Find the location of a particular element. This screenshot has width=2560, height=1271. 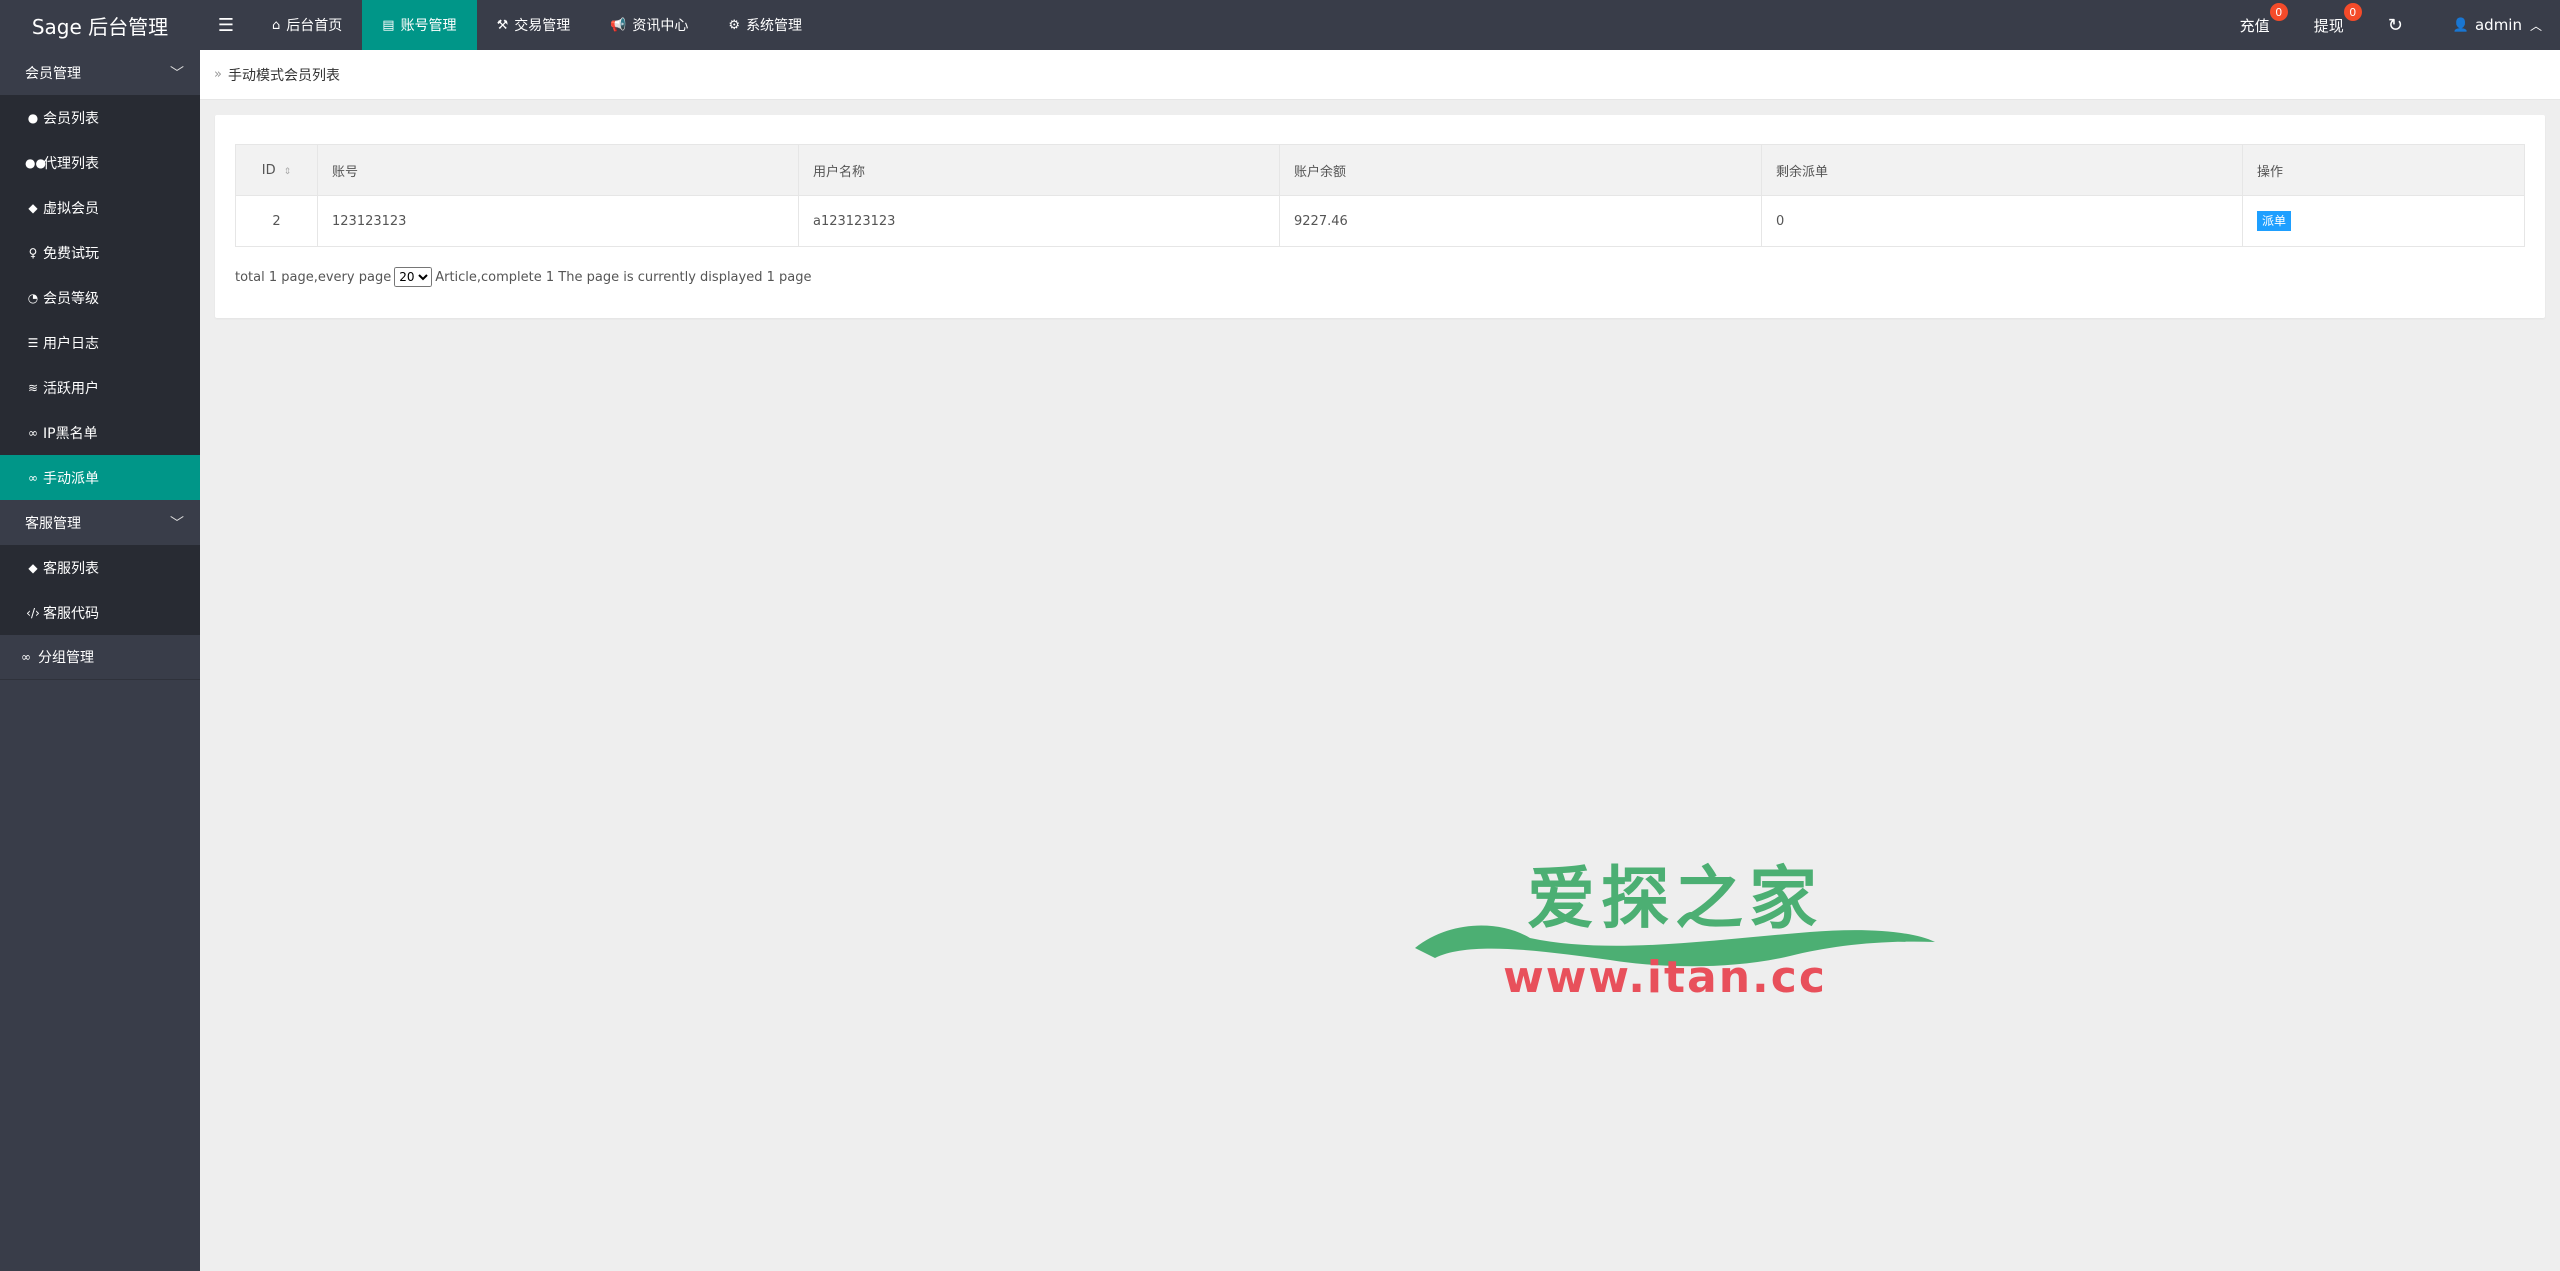

nav-label: 后台首页 is located at coordinates (314, 26).